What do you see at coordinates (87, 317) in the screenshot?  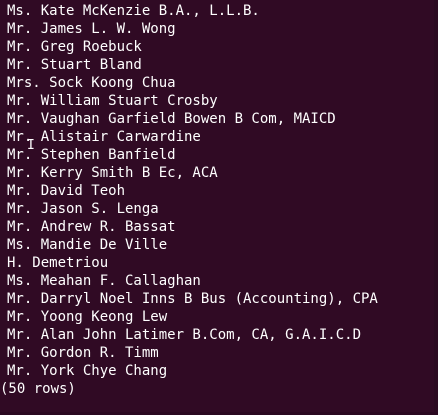 I see `result-row: Mr. Yoong Keong Lew` at bounding box center [87, 317].